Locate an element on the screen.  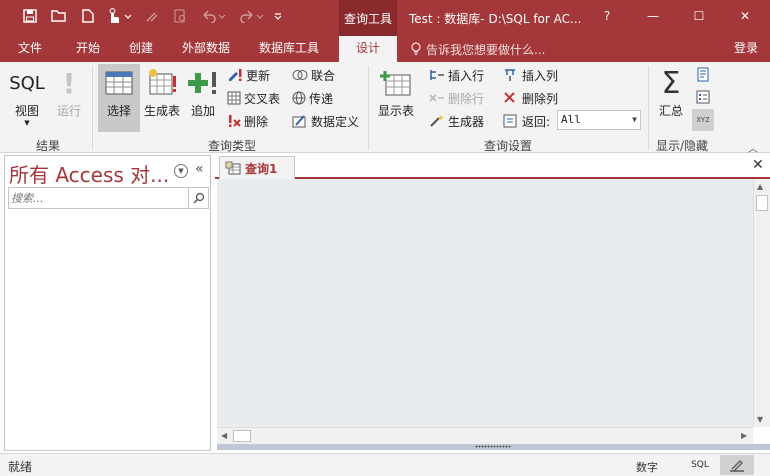
tab-file: 文件 is located at coordinates (30, 49).